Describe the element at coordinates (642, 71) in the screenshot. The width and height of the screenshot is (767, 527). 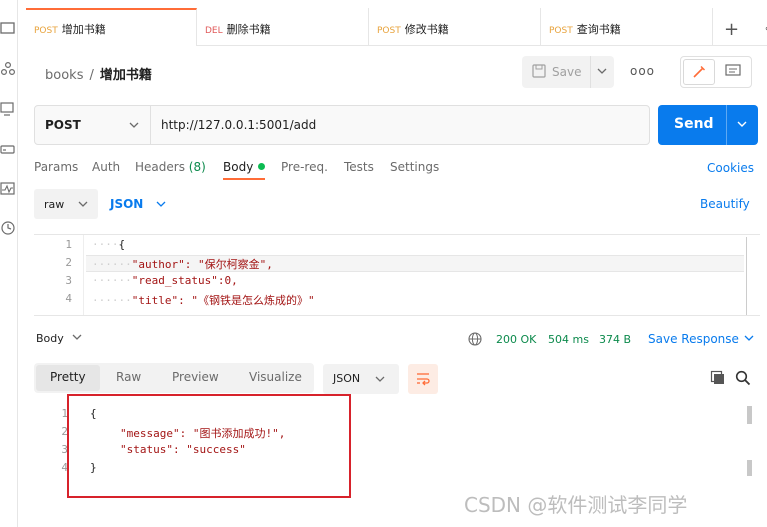
I see `more-actions-button: ooo` at that location.